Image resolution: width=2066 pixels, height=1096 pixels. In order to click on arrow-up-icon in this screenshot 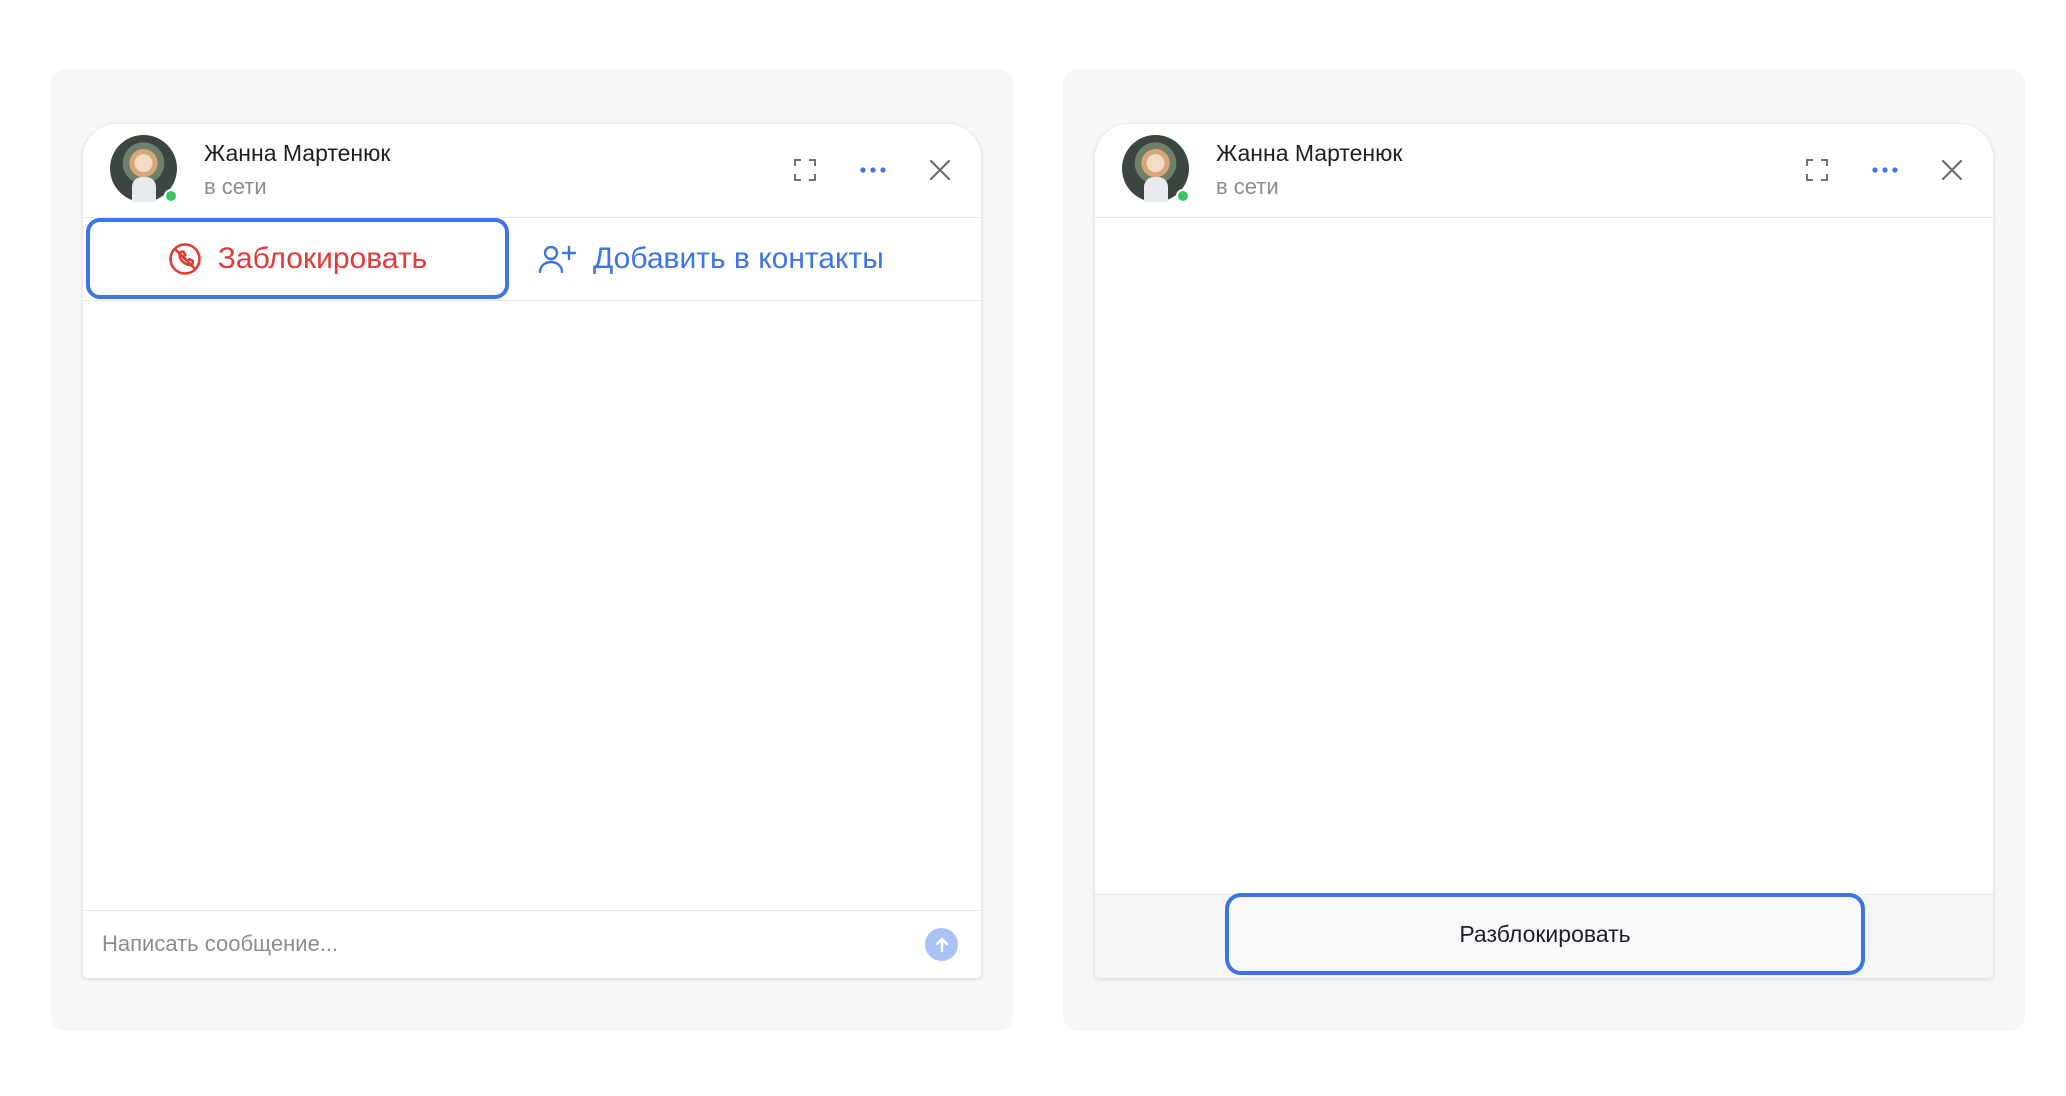, I will do `click(941, 944)`.